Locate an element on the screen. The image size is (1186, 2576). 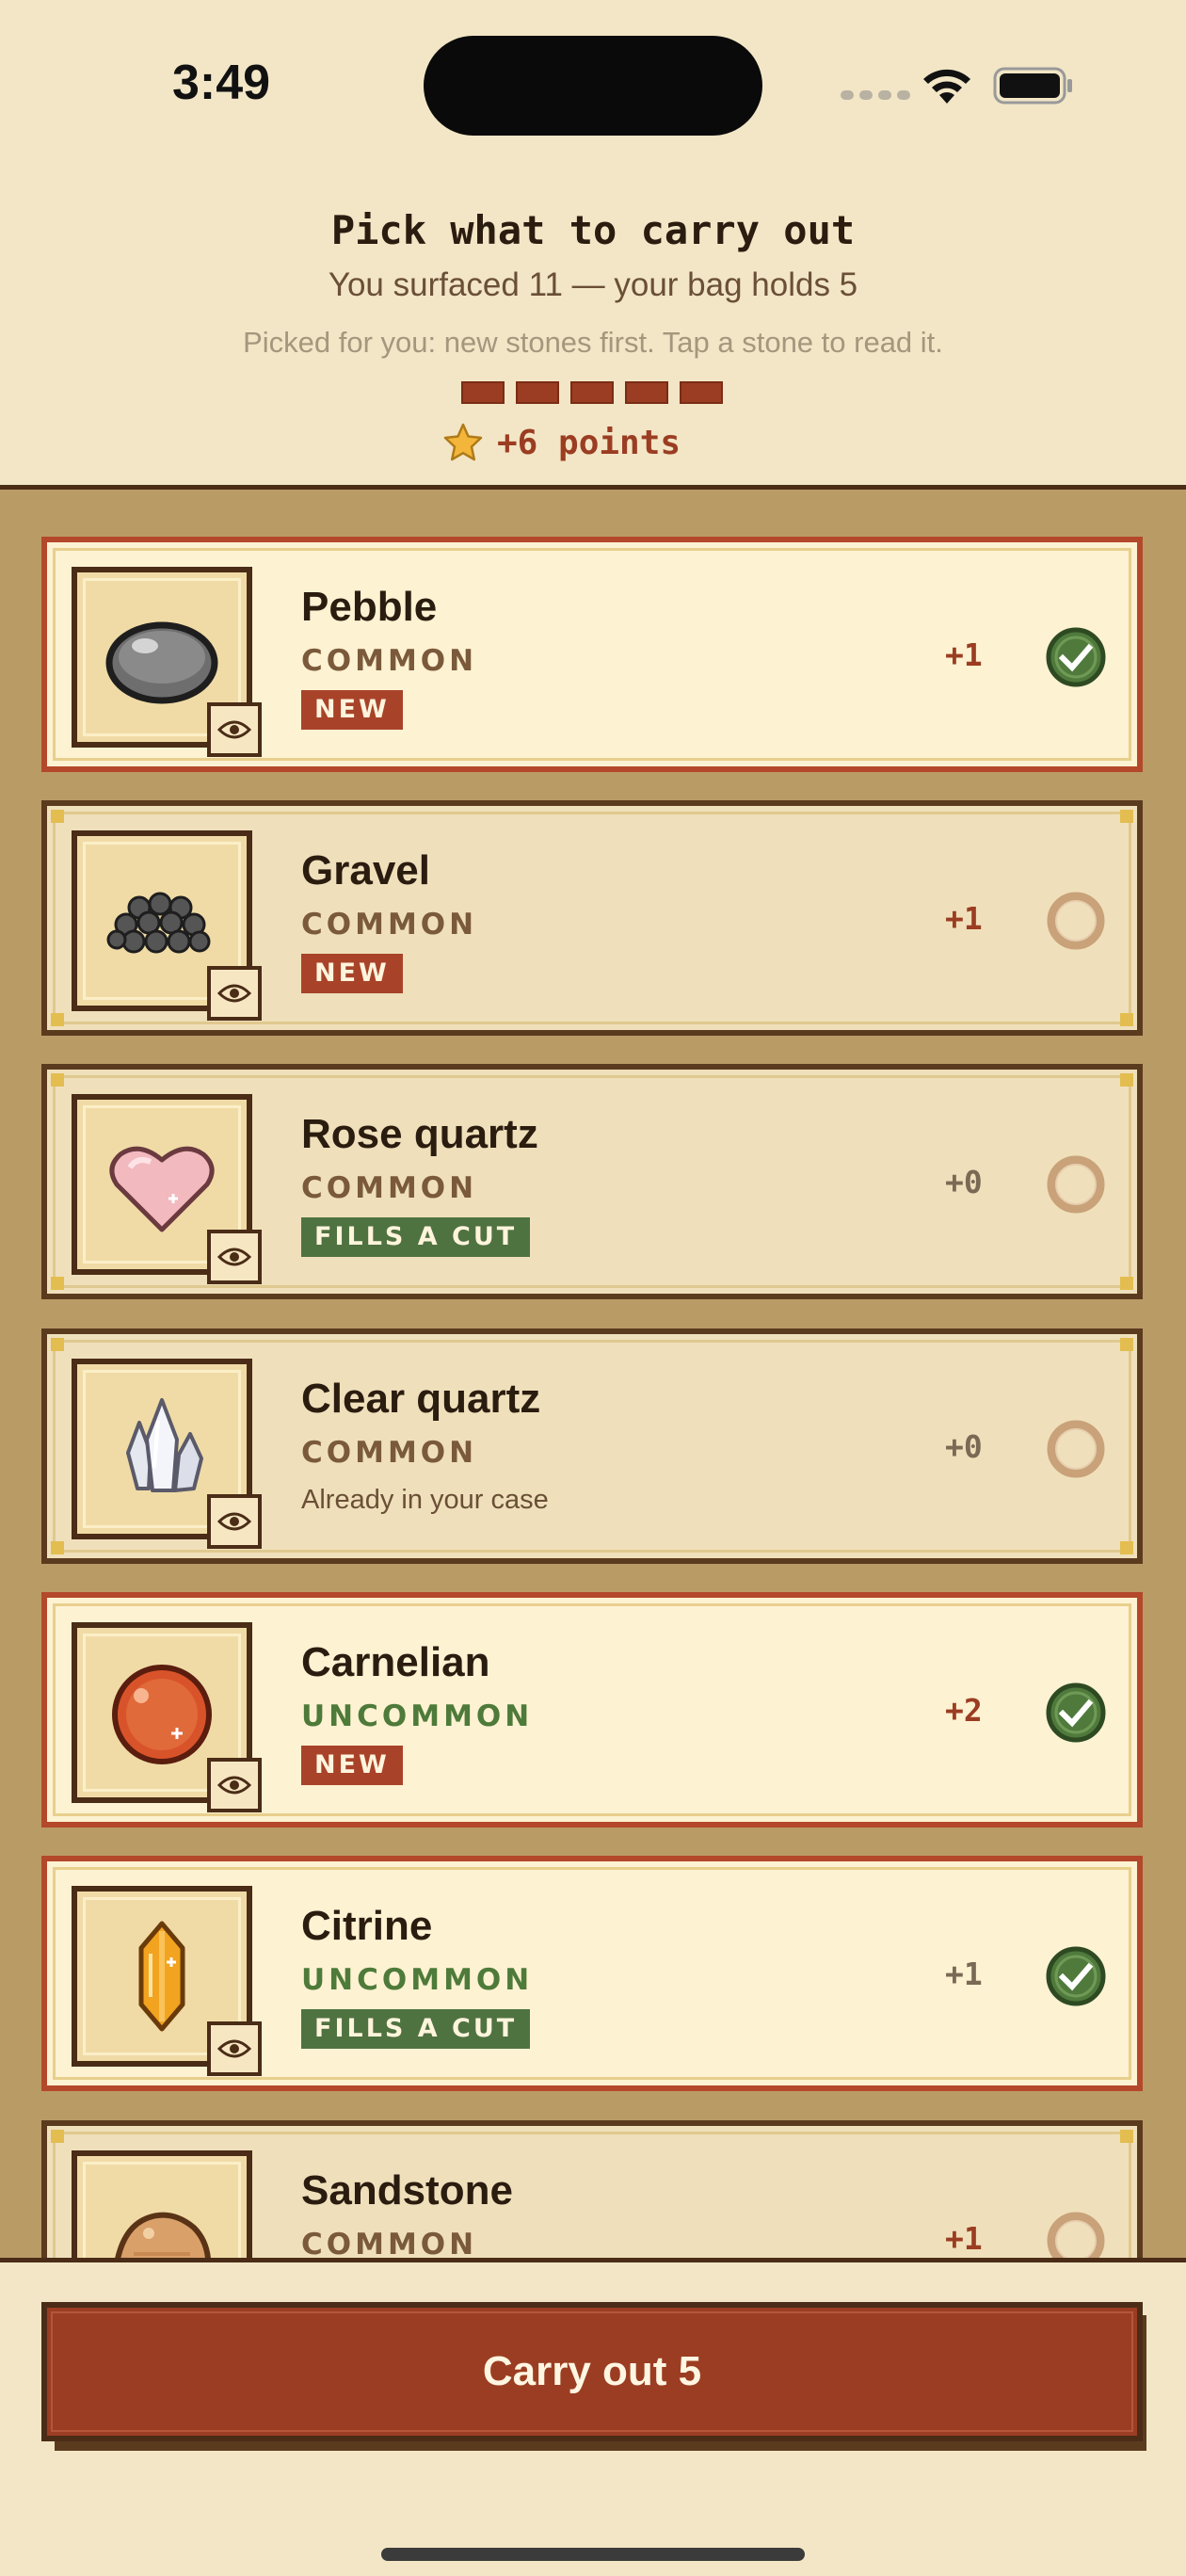
stone-name: Rose quartz is located at coordinates (419, 1134).